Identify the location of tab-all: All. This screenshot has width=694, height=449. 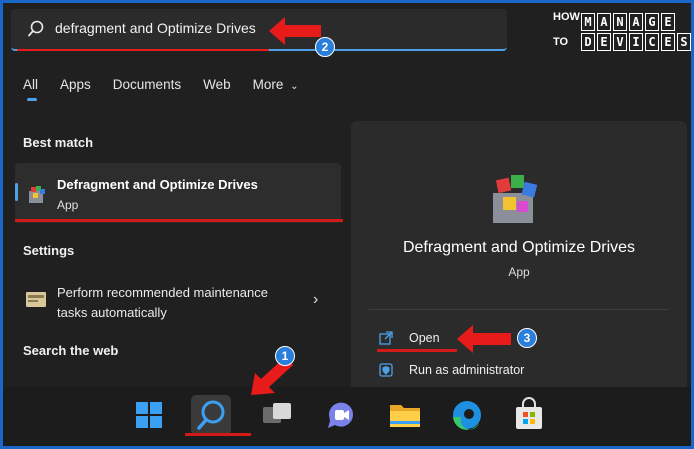
(30, 89).